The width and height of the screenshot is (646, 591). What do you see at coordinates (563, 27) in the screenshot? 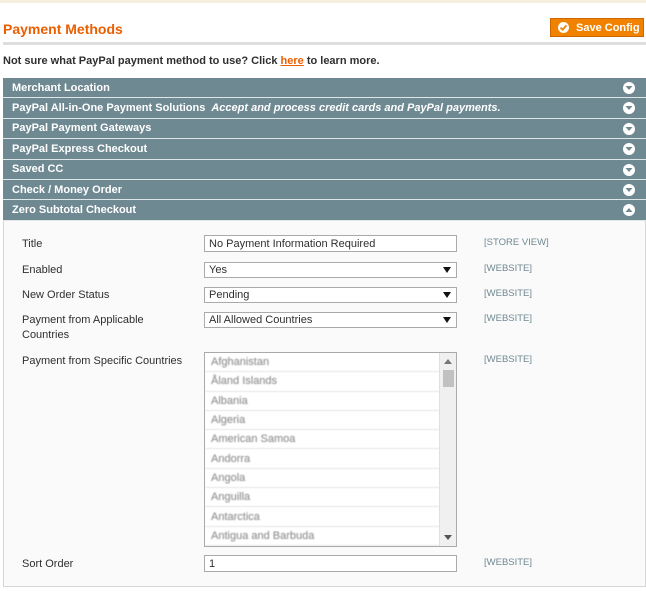
I see `checkmark-icon` at bounding box center [563, 27].